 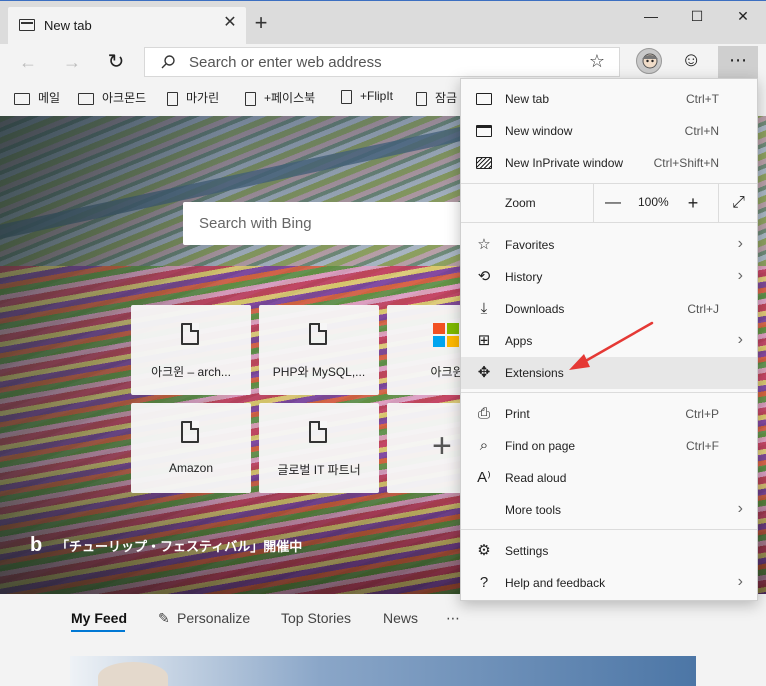 I want to click on tab-close-icon: ✕, so click(x=230, y=23).